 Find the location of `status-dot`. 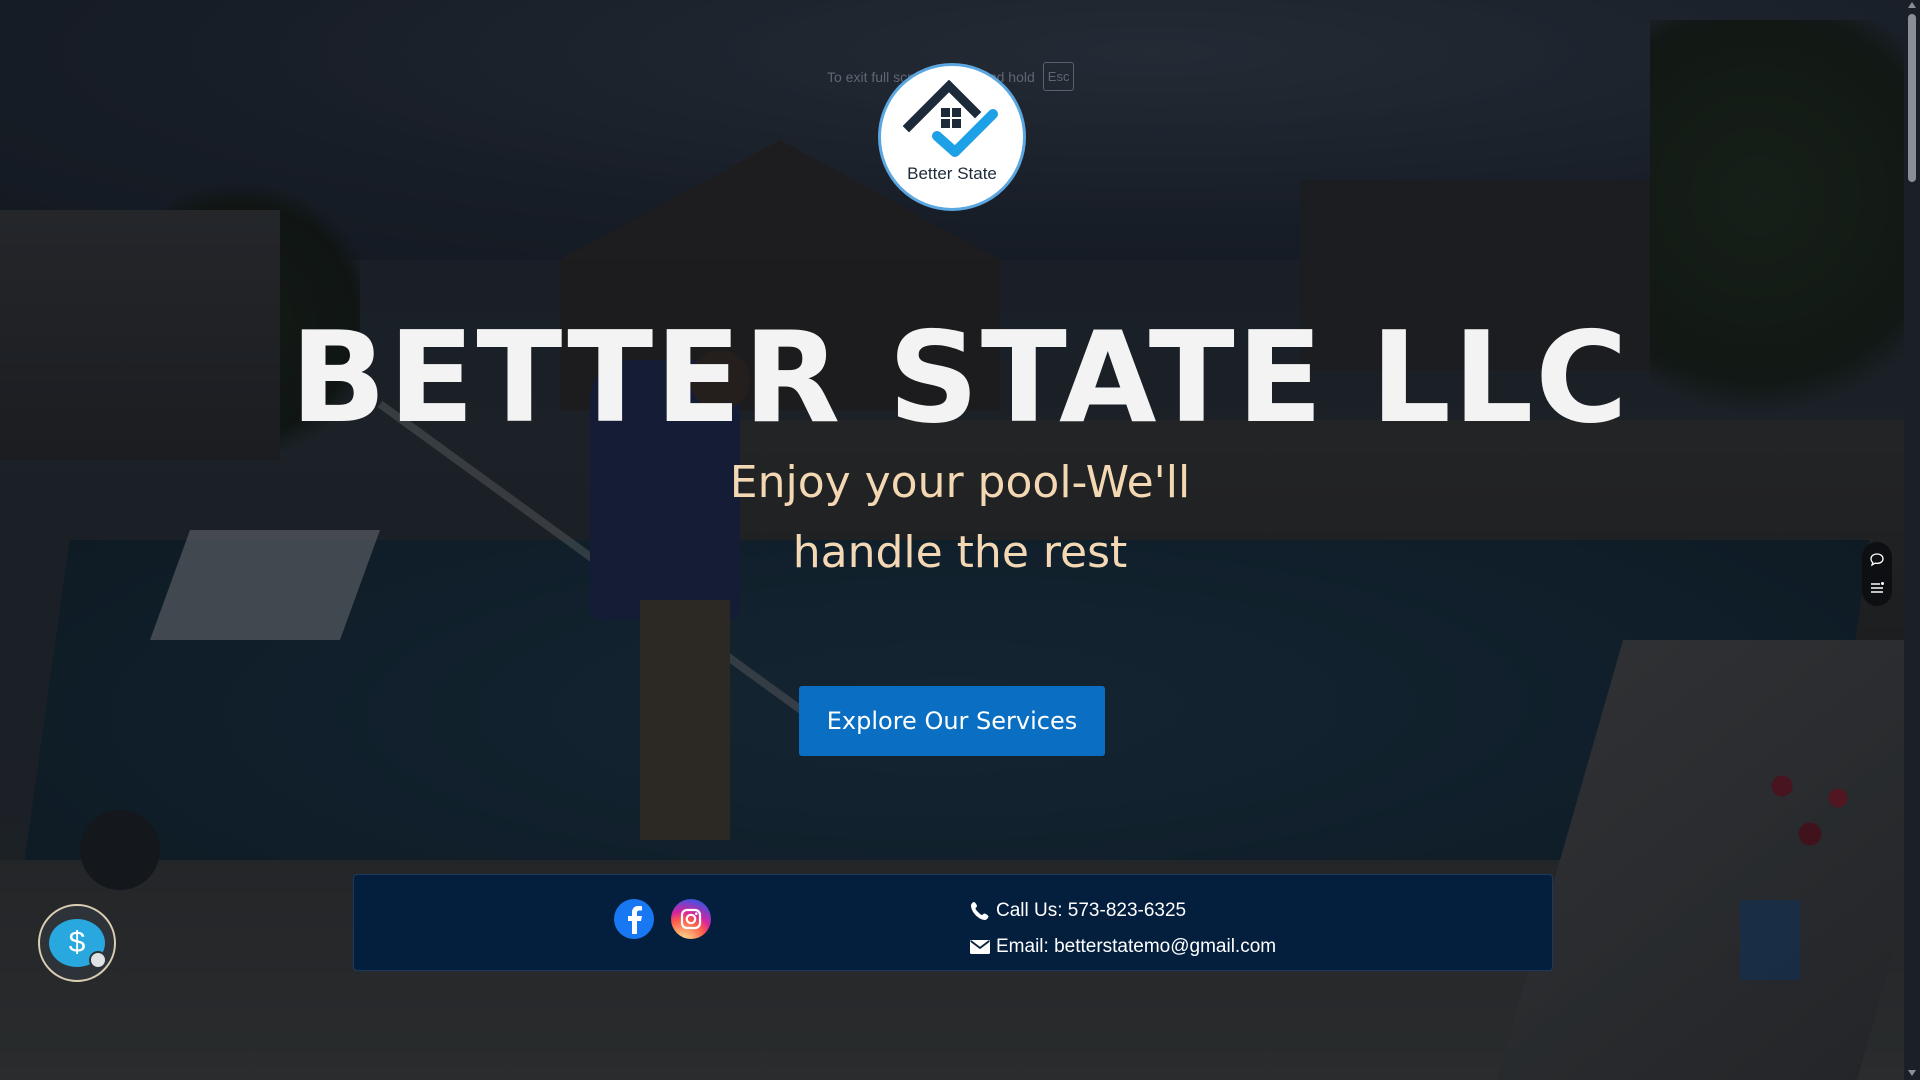

status-dot is located at coordinates (98, 960).